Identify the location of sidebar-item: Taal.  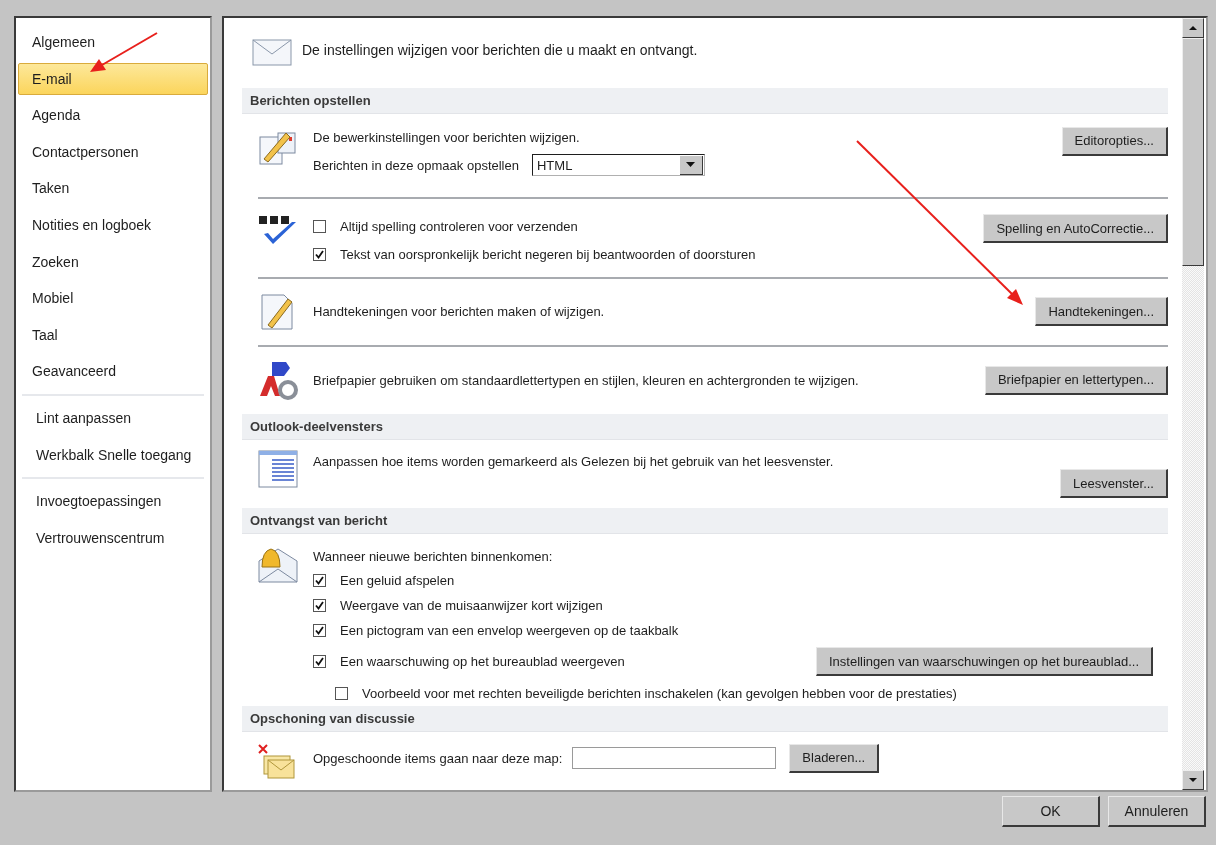
(113, 334).